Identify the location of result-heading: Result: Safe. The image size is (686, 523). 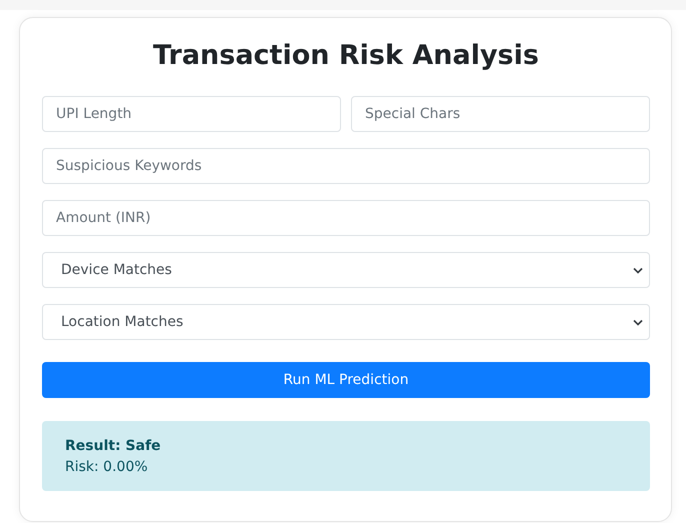
(113, 446).